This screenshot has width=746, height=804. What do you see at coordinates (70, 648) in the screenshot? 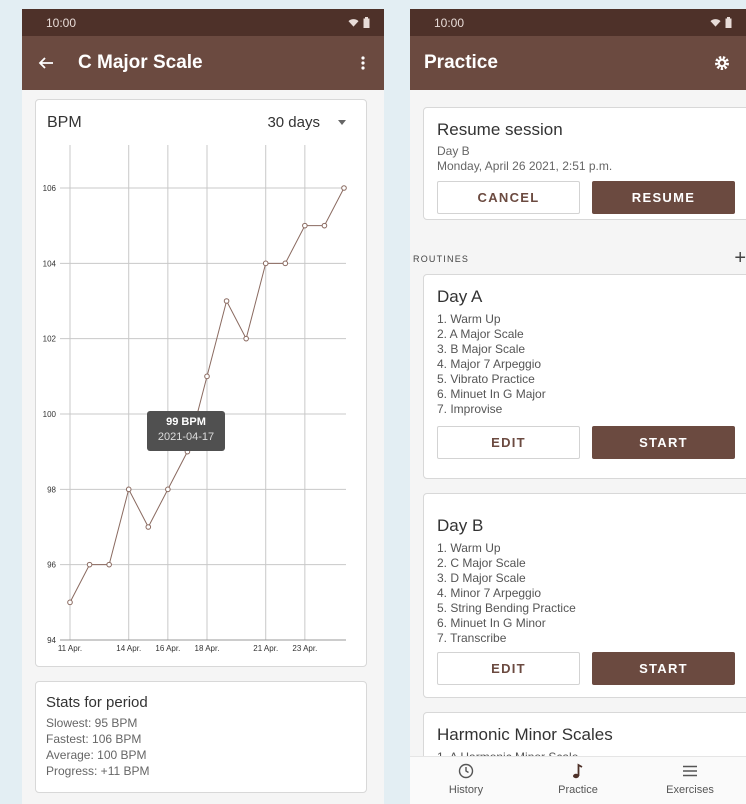
I see `x-tick-label: 11 Apr.` at bounding box center [70, 648].